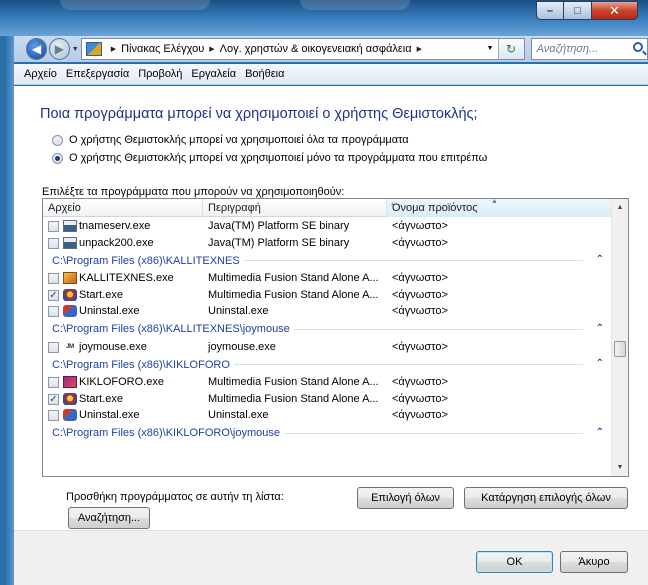  Describe the element at coordinates (162, 49) in the screenshot. I see `breadcrumb-control-panel: Πίνακας Ελέγχου` at that location.